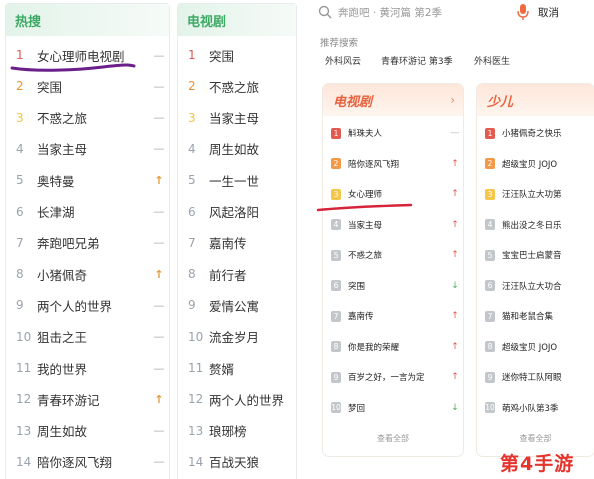 This screenshot has height=479, width=594. Describe the element at coordinates (452, 13) in the screenshot. I see `search-bar: 奔跑吧 · 黄河篇 第2季 取消` at that location.